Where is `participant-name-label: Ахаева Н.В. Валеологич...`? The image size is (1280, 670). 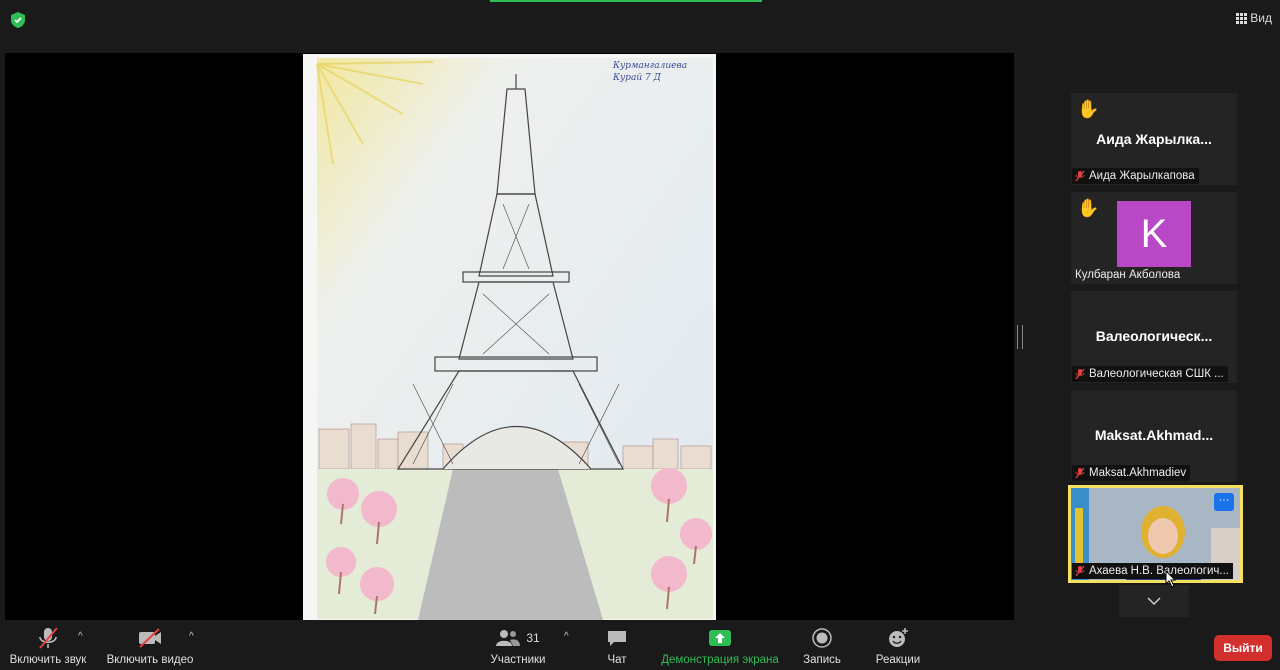 participant-name-label: Ахаева Н.В. Валеологич... is located at coordinates (1152, 571).